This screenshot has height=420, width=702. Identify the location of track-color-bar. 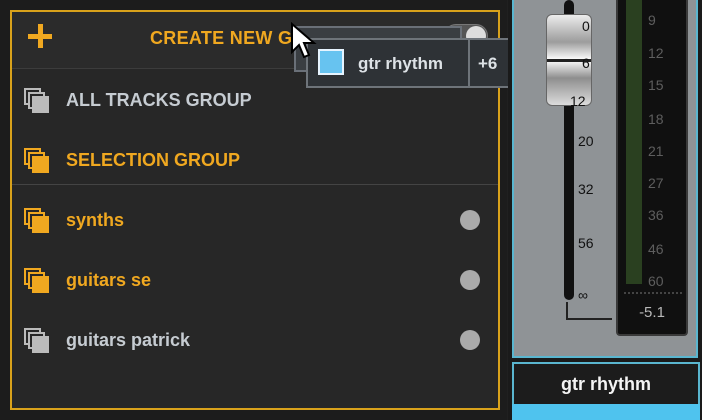
(606, 412).